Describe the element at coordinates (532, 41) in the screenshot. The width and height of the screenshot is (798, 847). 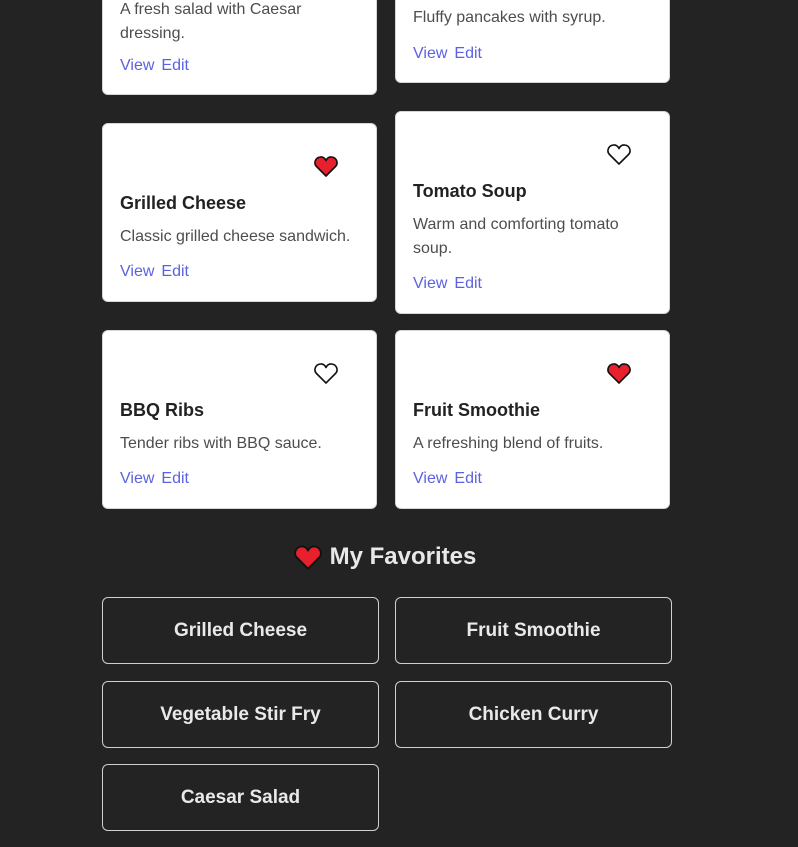
I see `recipe-card: Fluffy pancakes with syrup. View Edit` at that location.